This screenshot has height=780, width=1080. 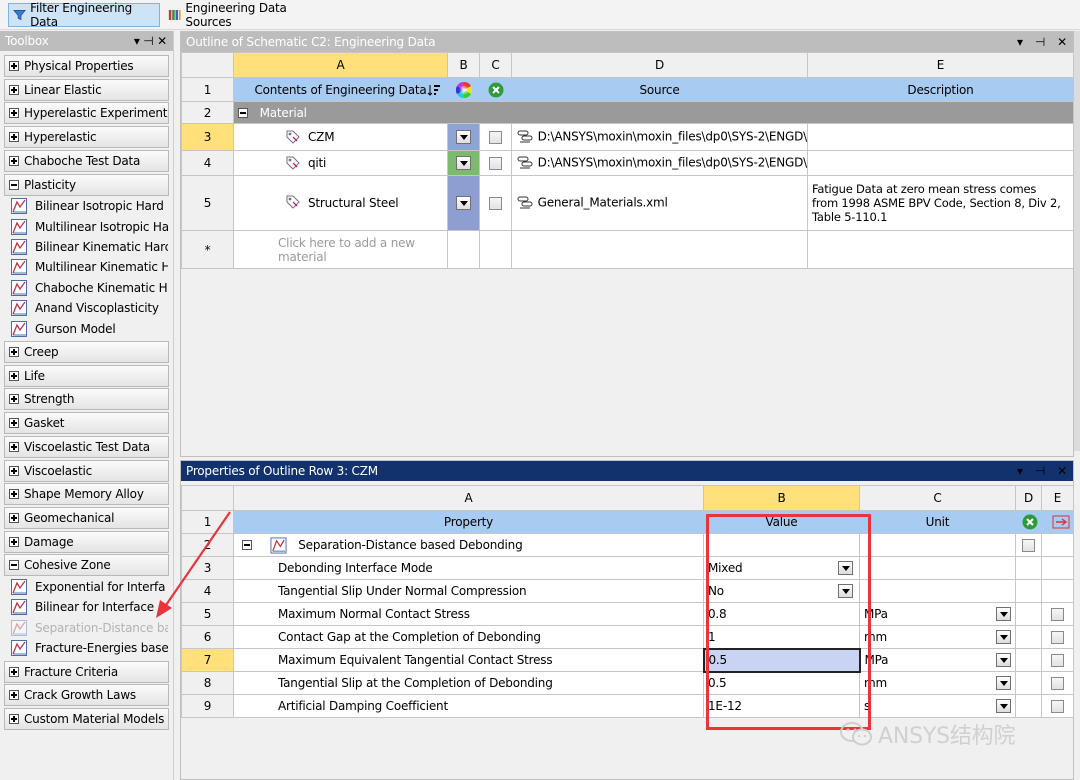 I want to click on suppress-checkbox-cell, so click(x=1028, y=545).